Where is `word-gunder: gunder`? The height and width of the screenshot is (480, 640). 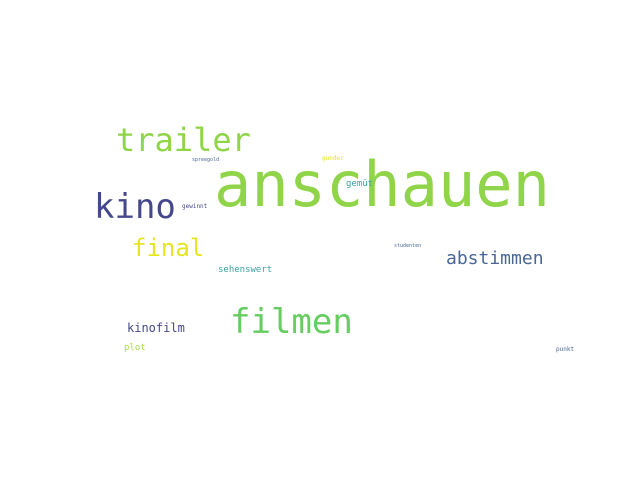 word-gunder: gunder is located at coordinates (333, 158).